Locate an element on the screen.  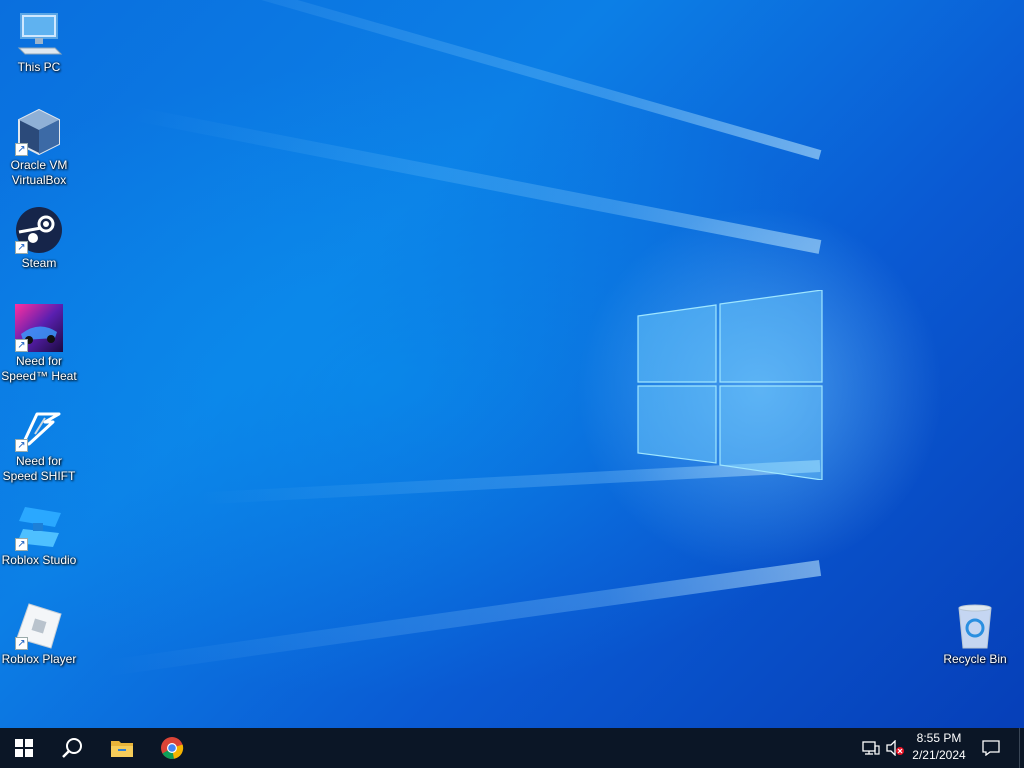
virtualbox-icon: ↗ is located at coordinates (39, 132).